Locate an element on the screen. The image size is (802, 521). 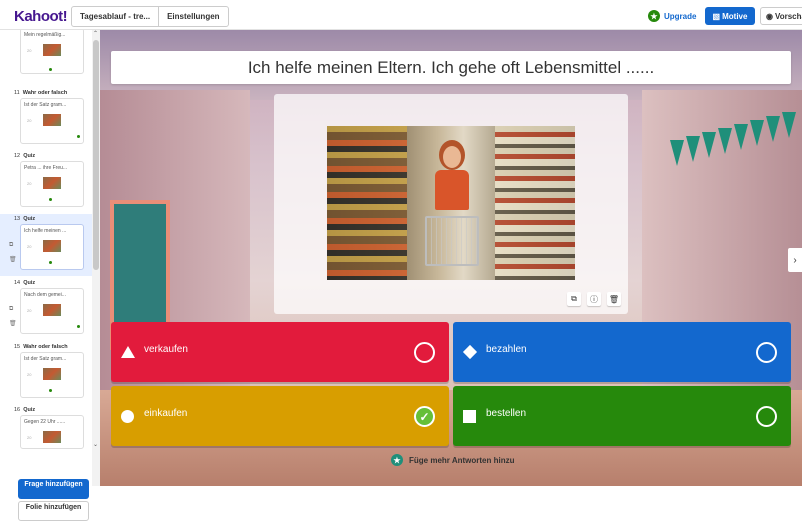
themes-label: Motive is located at coordinates (735, 16).